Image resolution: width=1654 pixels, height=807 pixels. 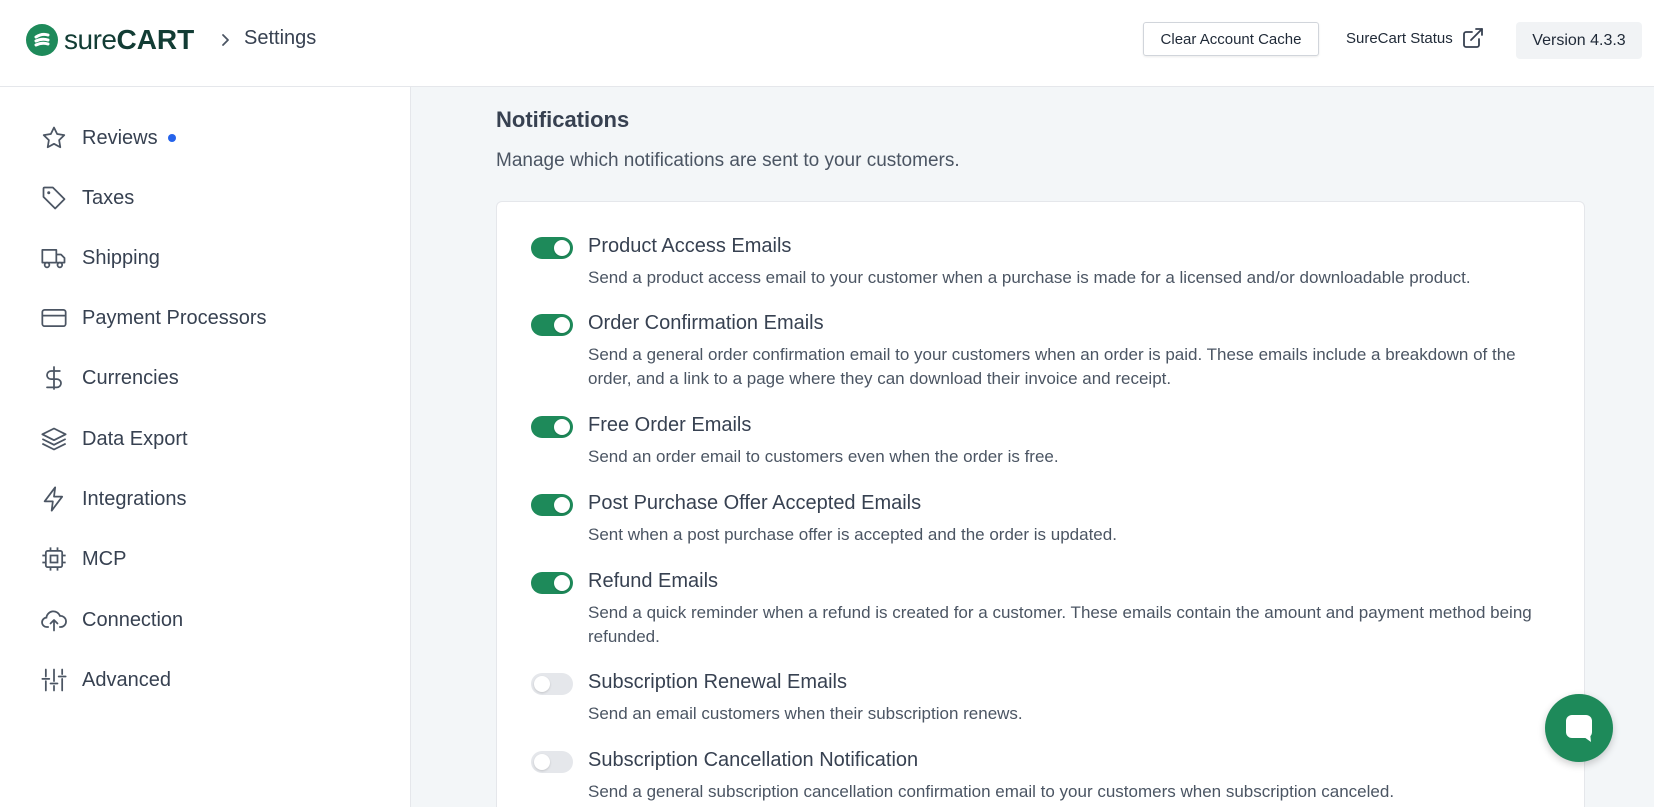 What do you see at coordinates (155, 39) in the screenshot?
I see `logo-cart-text: CART` at bounding box center [155, 39].